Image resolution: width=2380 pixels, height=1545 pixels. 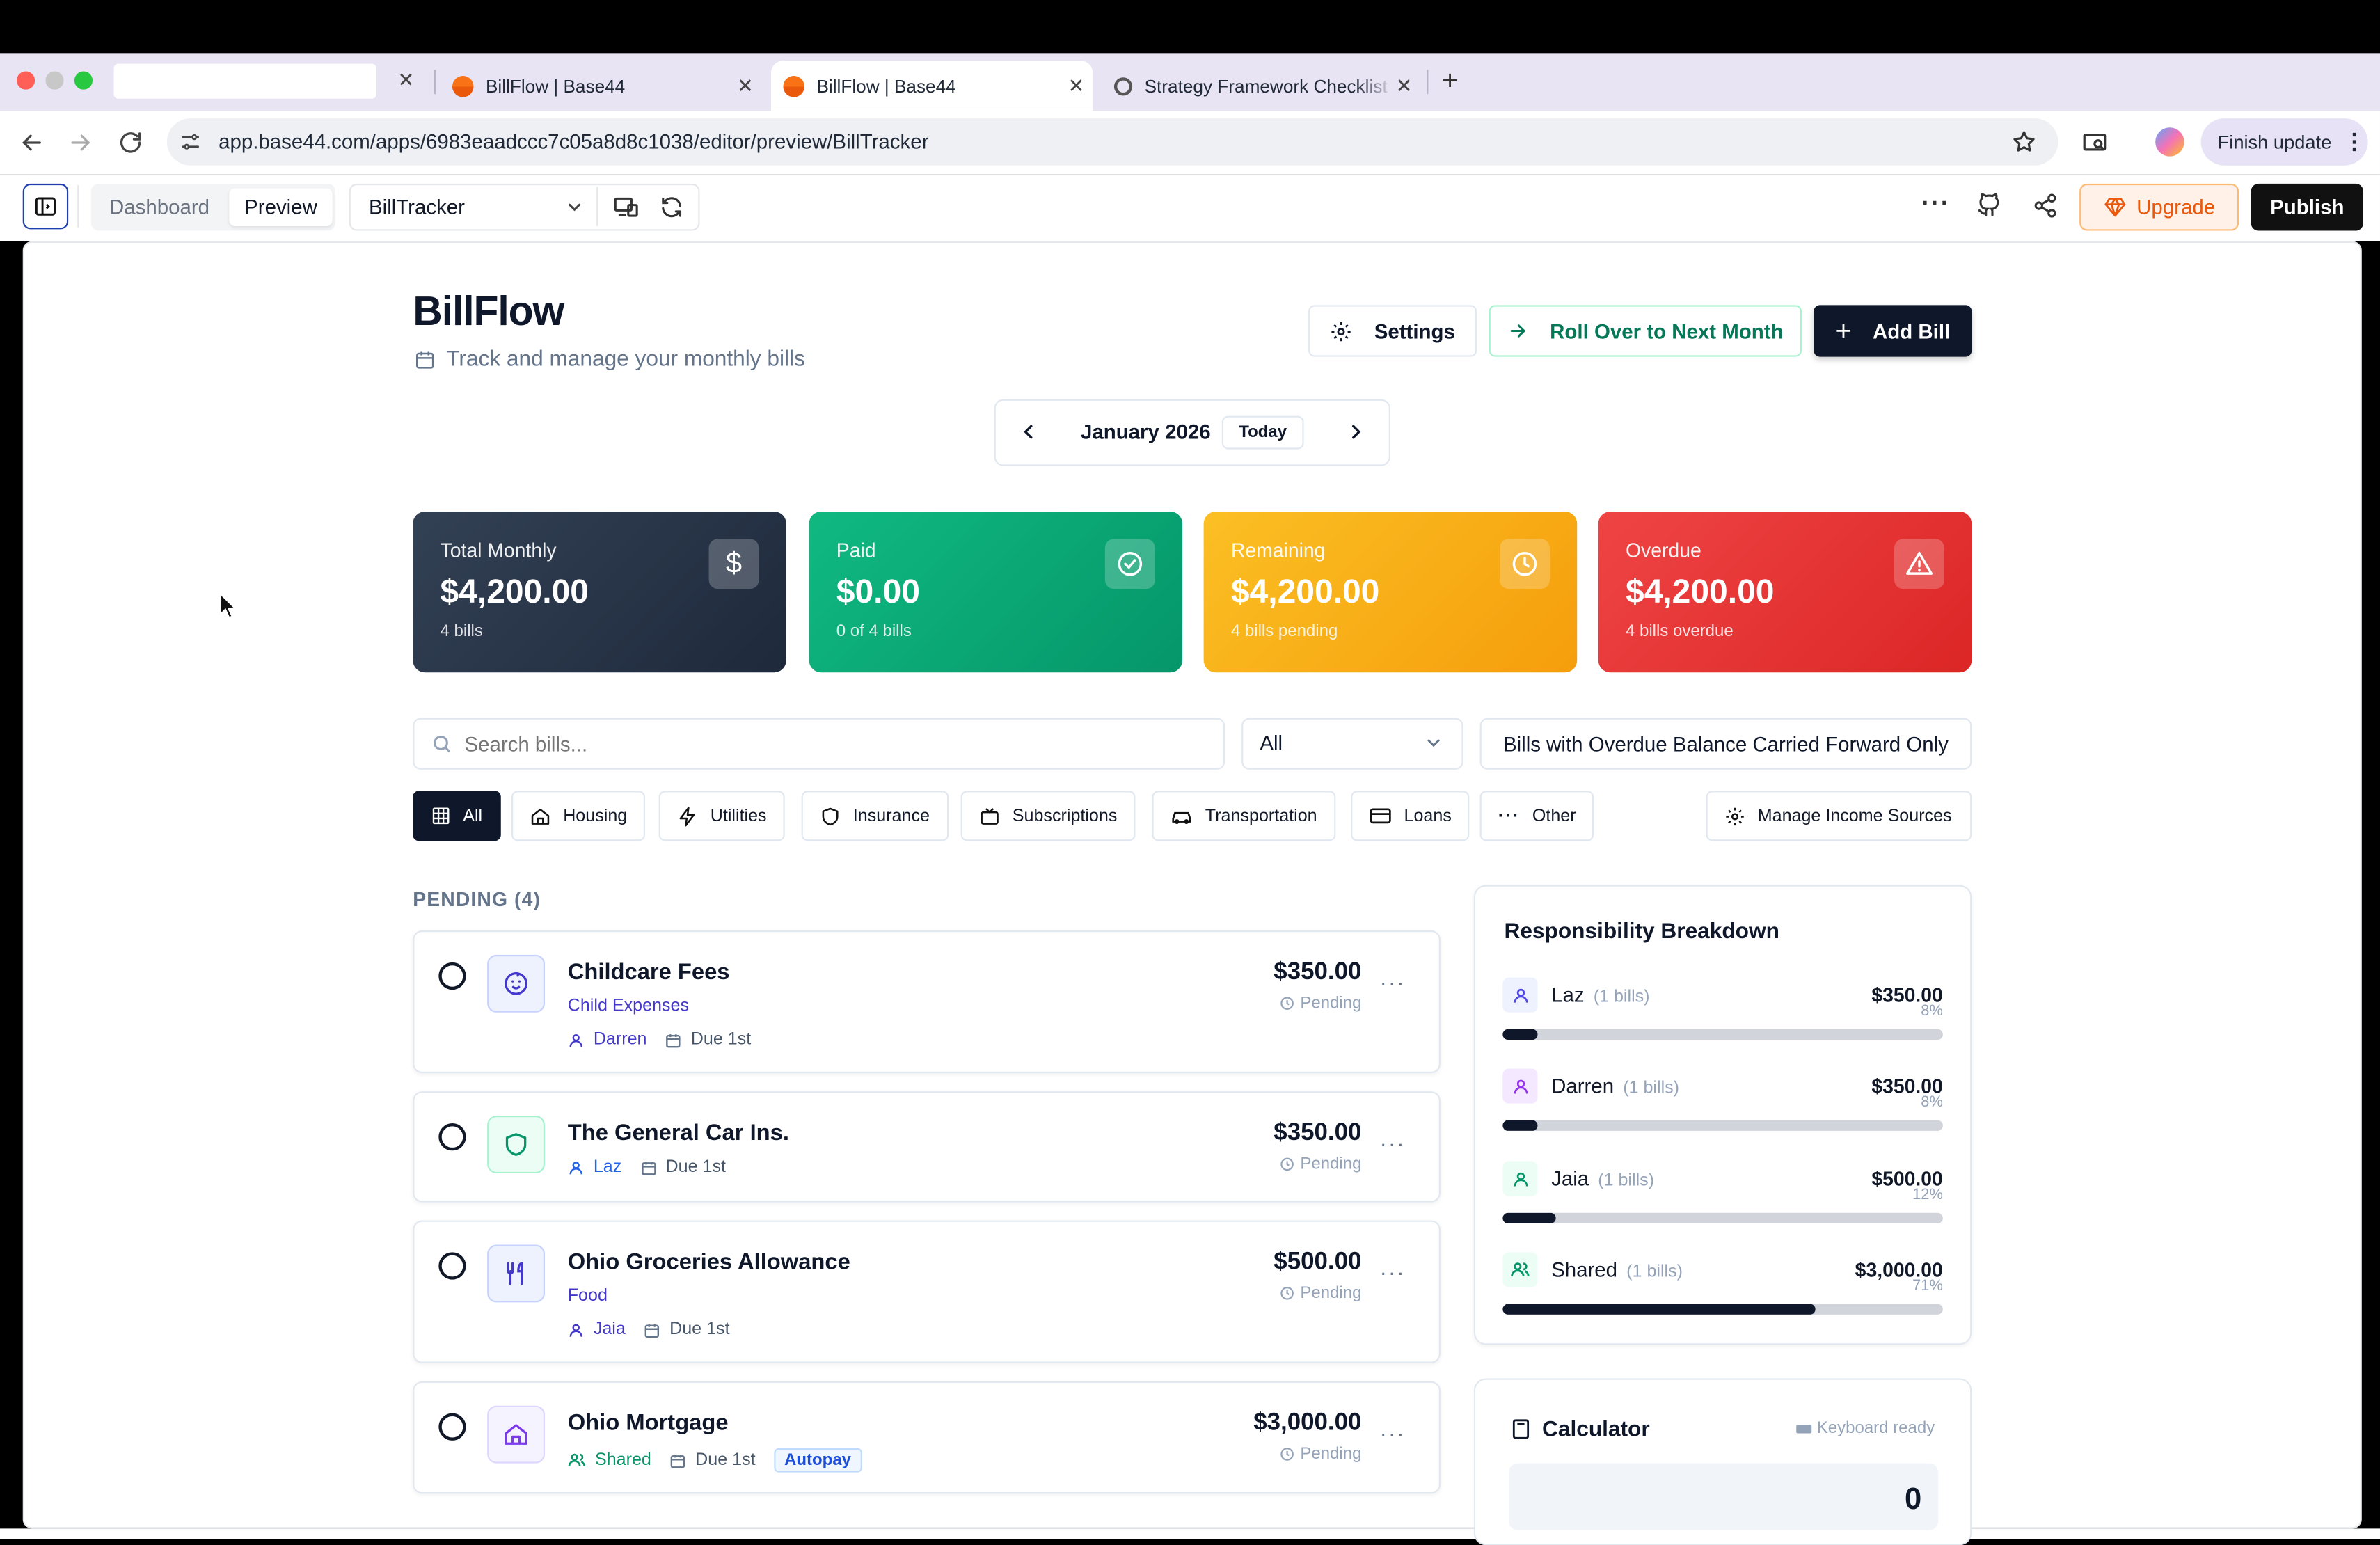 What do you see at coordinates (678, 1133) in the screenshot?
I see `bill-name: The General Car Ins.` at bounding box center [678, 1133].